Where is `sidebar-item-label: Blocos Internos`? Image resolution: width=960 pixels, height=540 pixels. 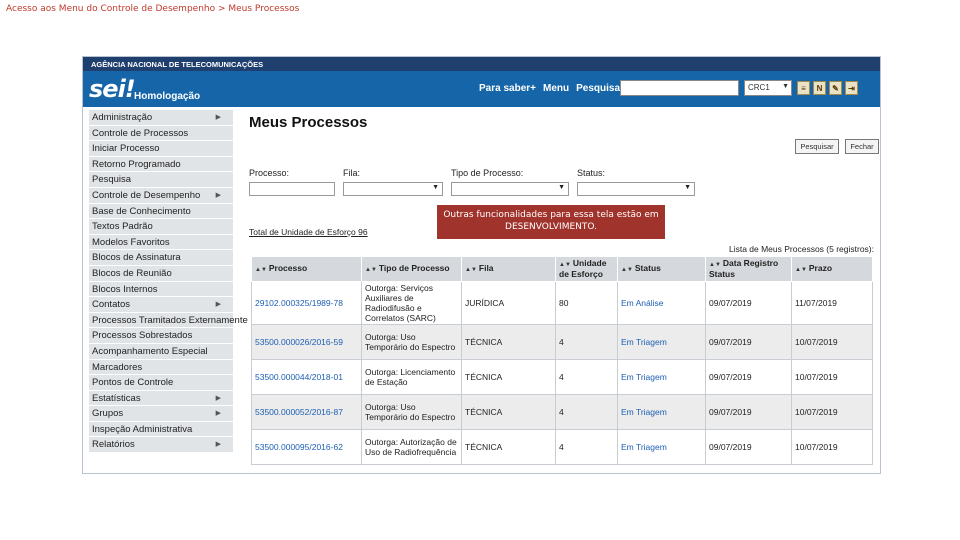
sidebar-item-label: Blocos Internos is located at coordinates (125, 289).